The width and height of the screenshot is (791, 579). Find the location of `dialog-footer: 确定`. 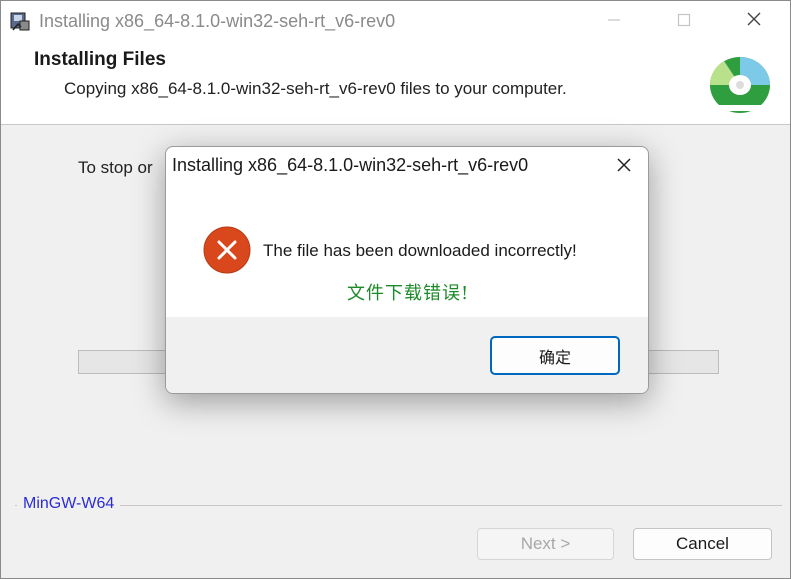

dialog-footer: 确定 is located at coordinates (407, 355).